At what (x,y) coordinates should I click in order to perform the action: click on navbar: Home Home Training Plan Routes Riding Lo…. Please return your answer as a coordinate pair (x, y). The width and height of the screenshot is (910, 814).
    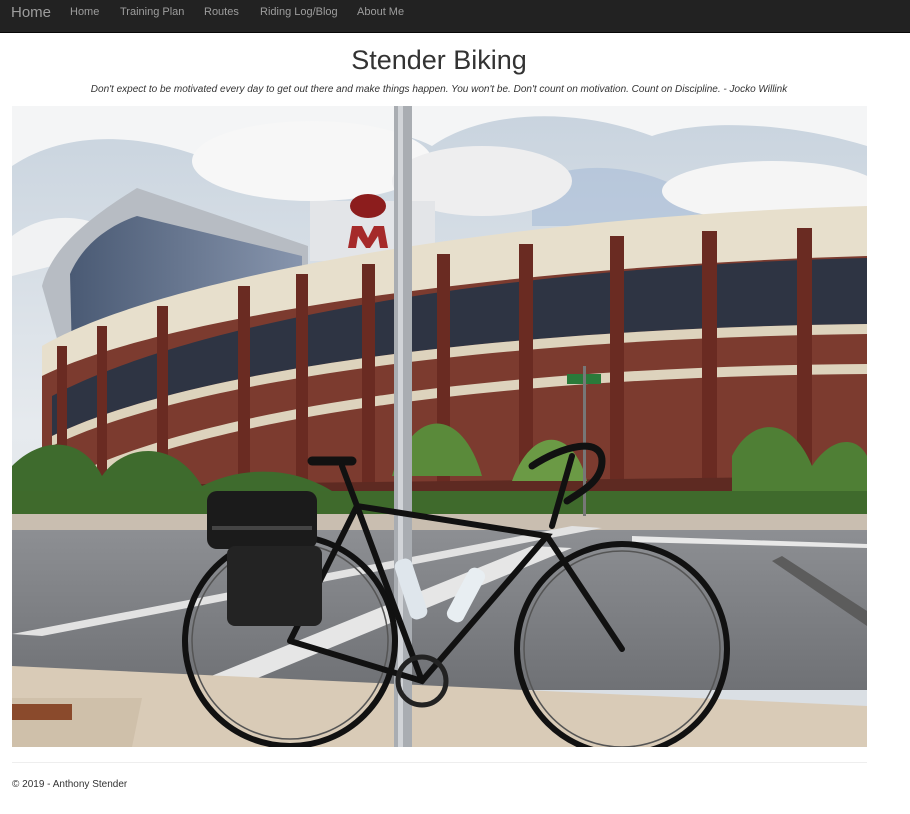
    Looking at the image, I should click on (455, 16).